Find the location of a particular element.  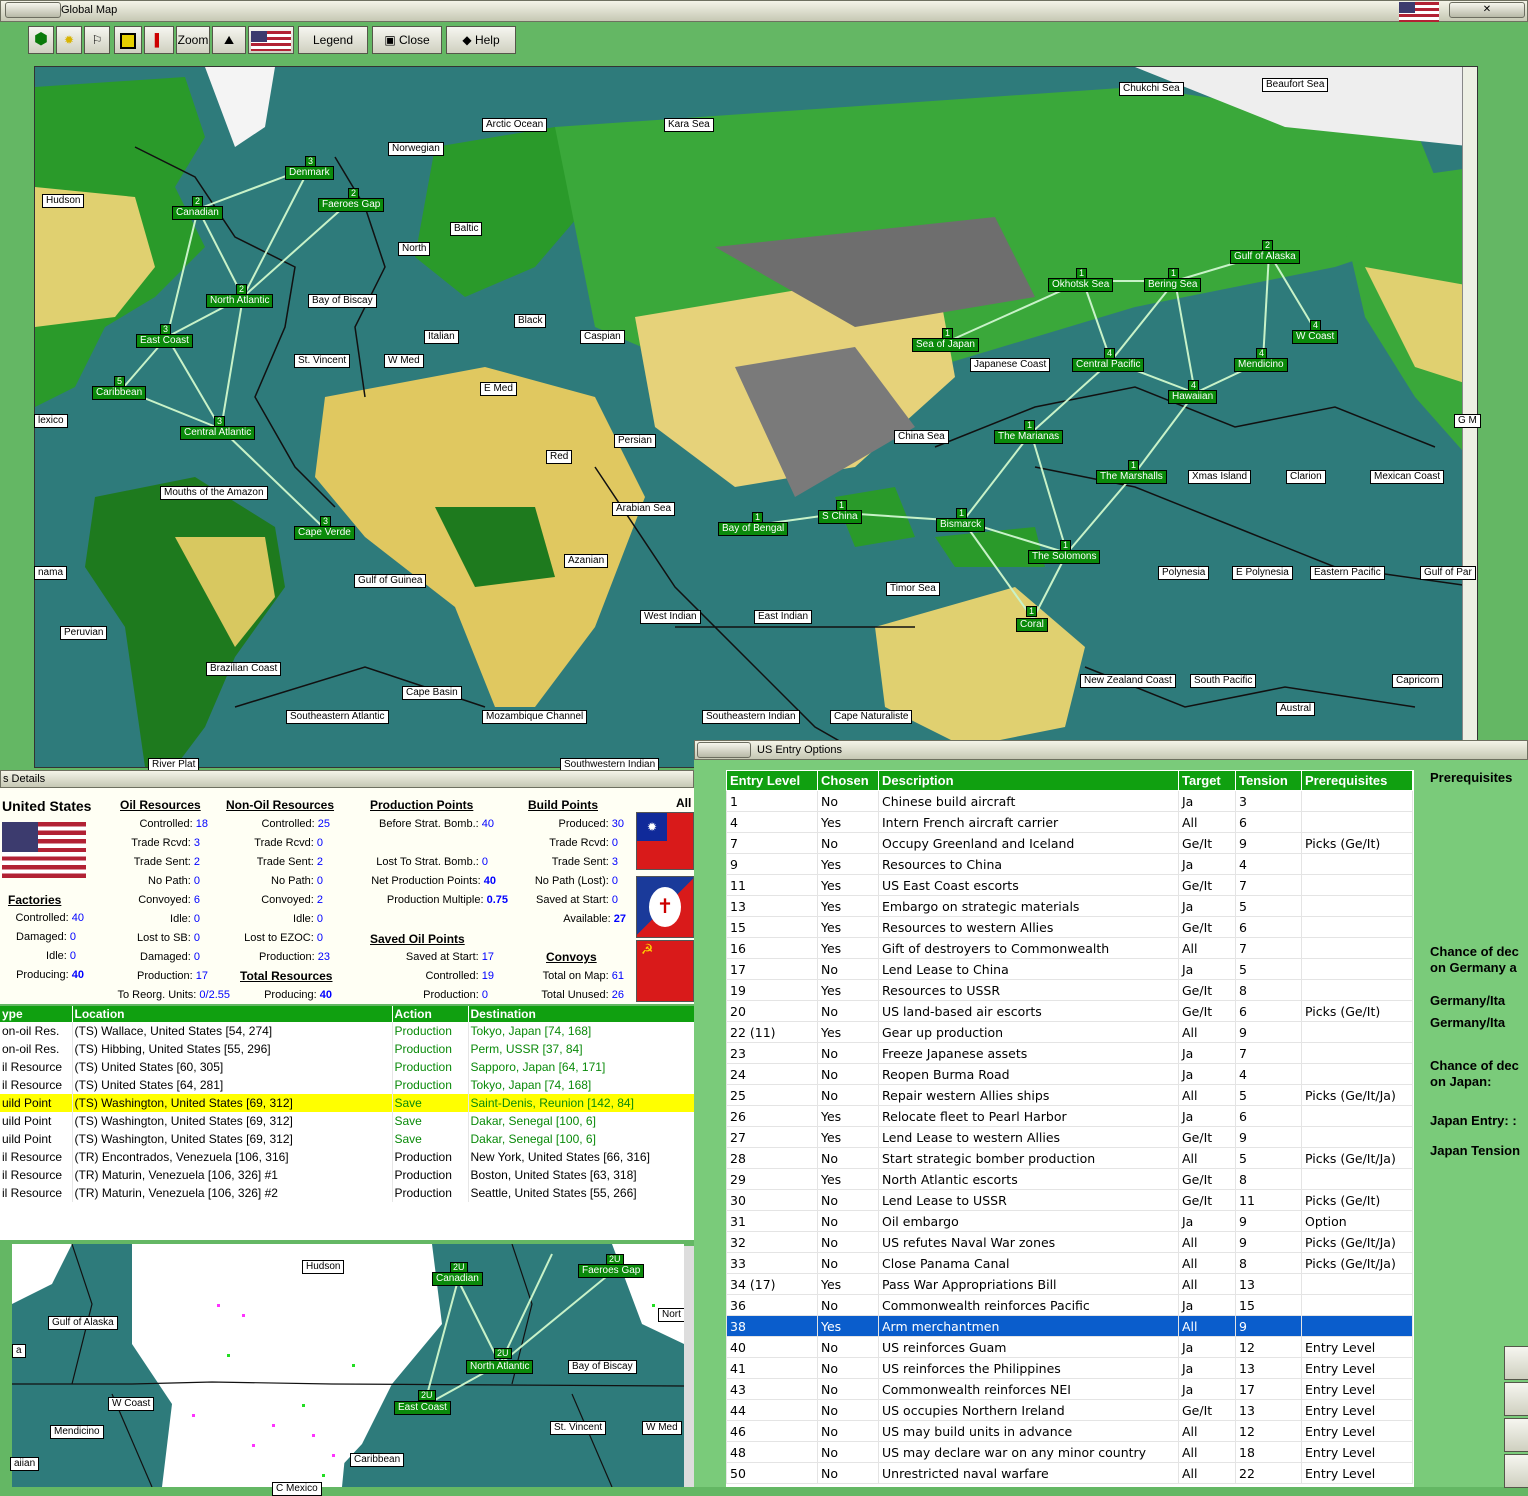

seazone-marker: S China is located at coordinates (840, 517).